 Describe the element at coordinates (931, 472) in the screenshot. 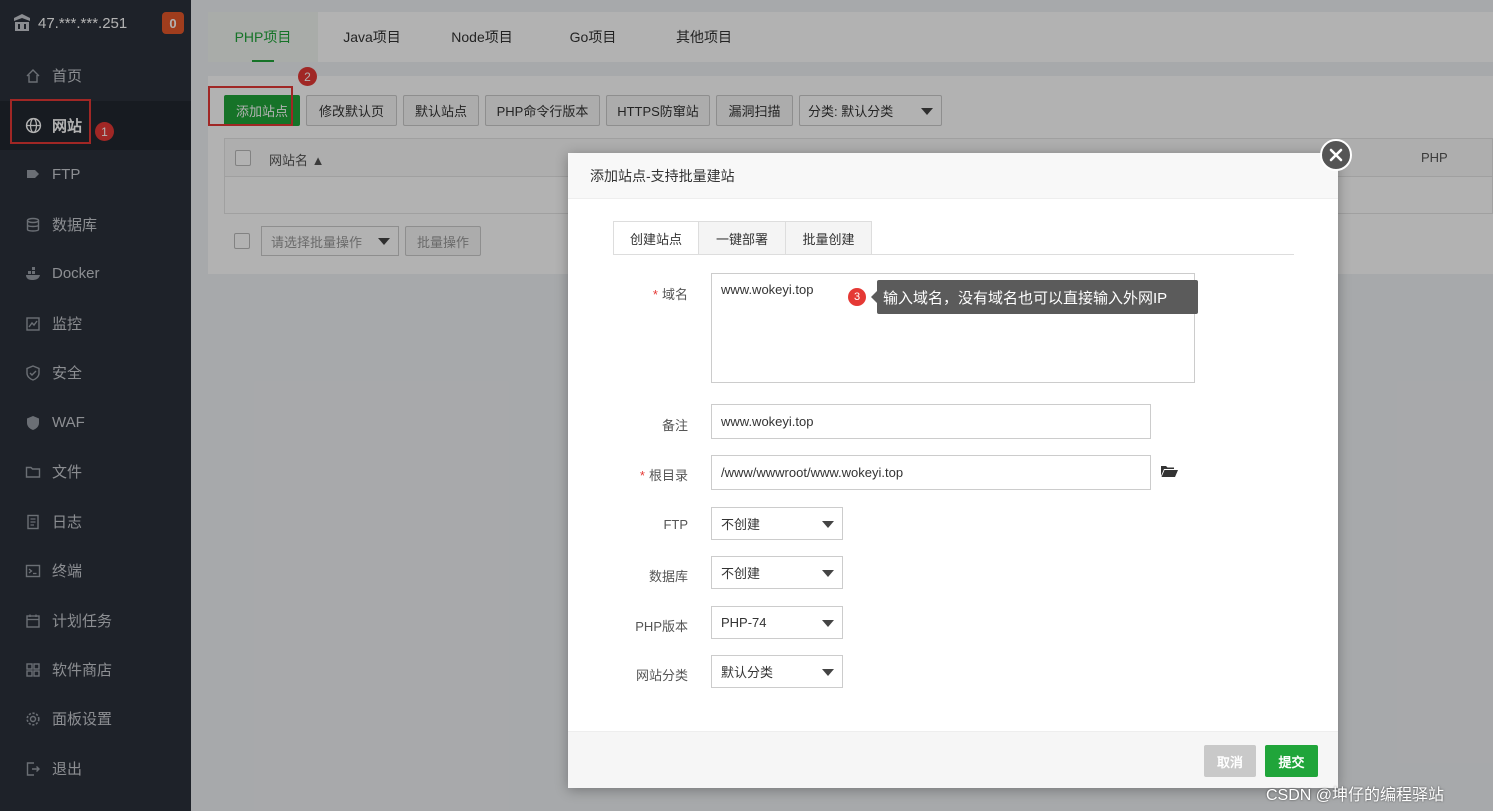

I see `root-dir-input: /www/wwwroot/www.wokeyi.top` at that location.